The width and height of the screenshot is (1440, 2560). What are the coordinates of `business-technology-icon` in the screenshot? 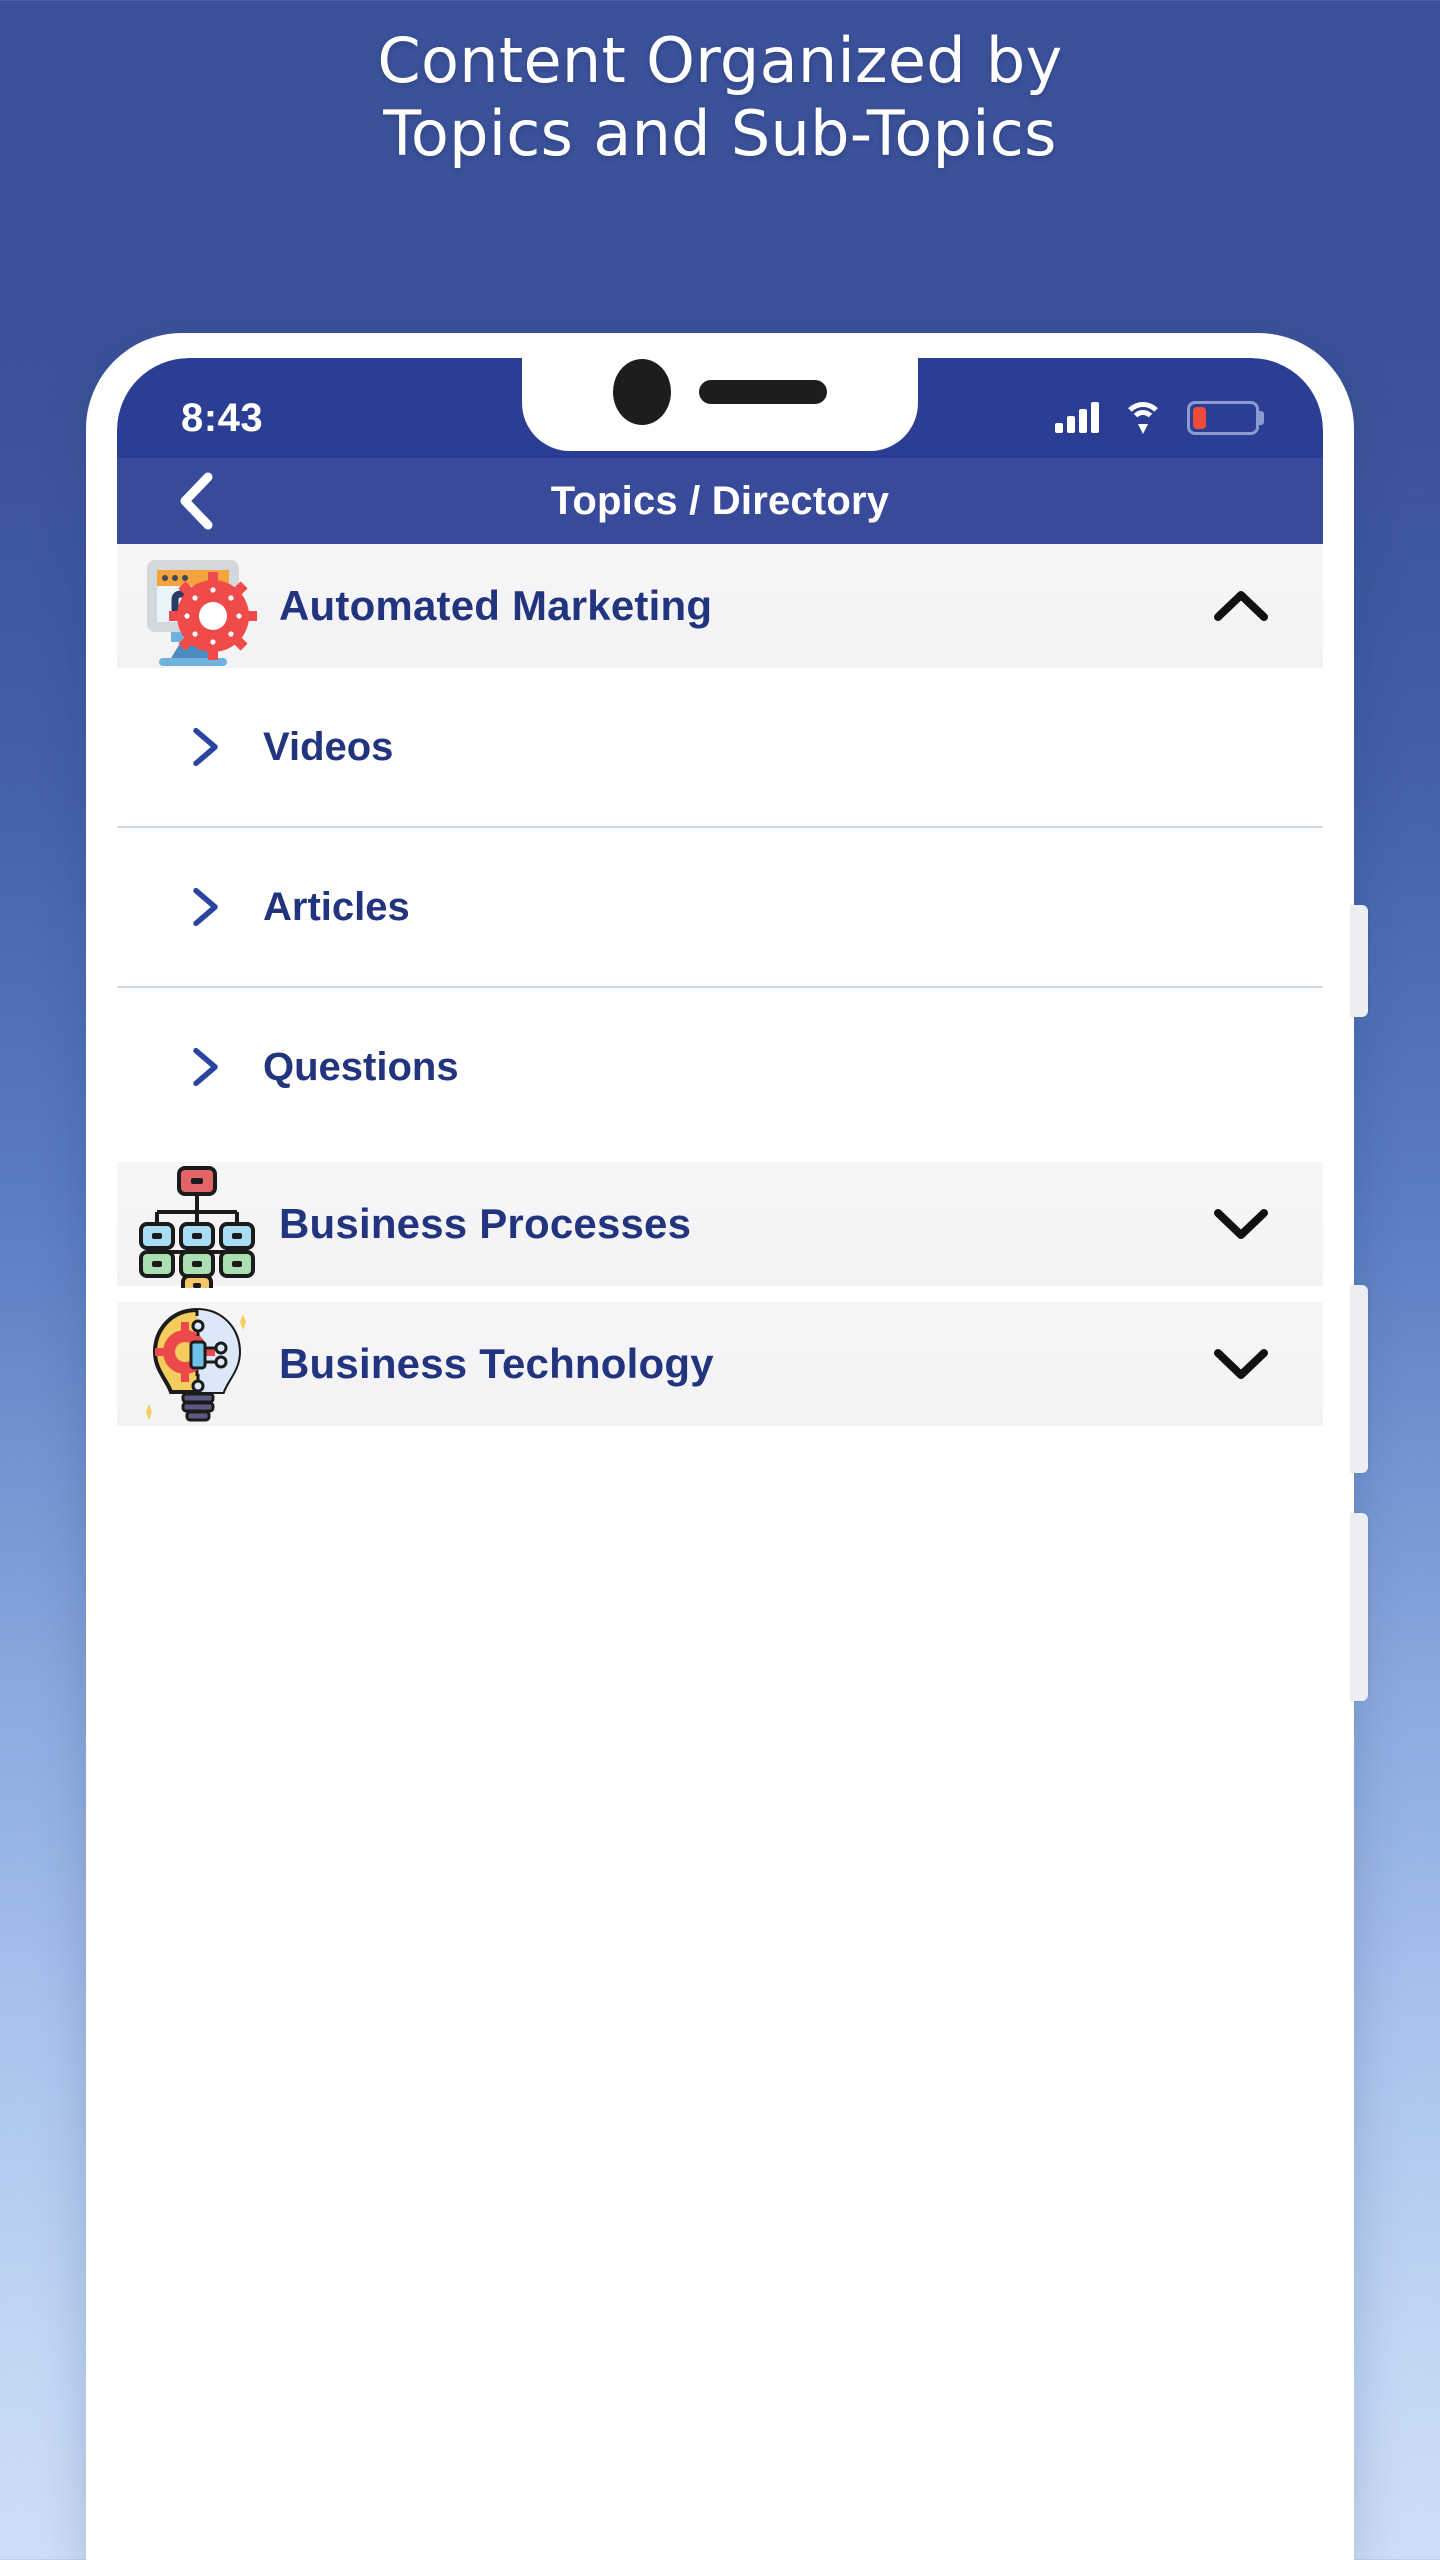 It's located at (197, 1364).